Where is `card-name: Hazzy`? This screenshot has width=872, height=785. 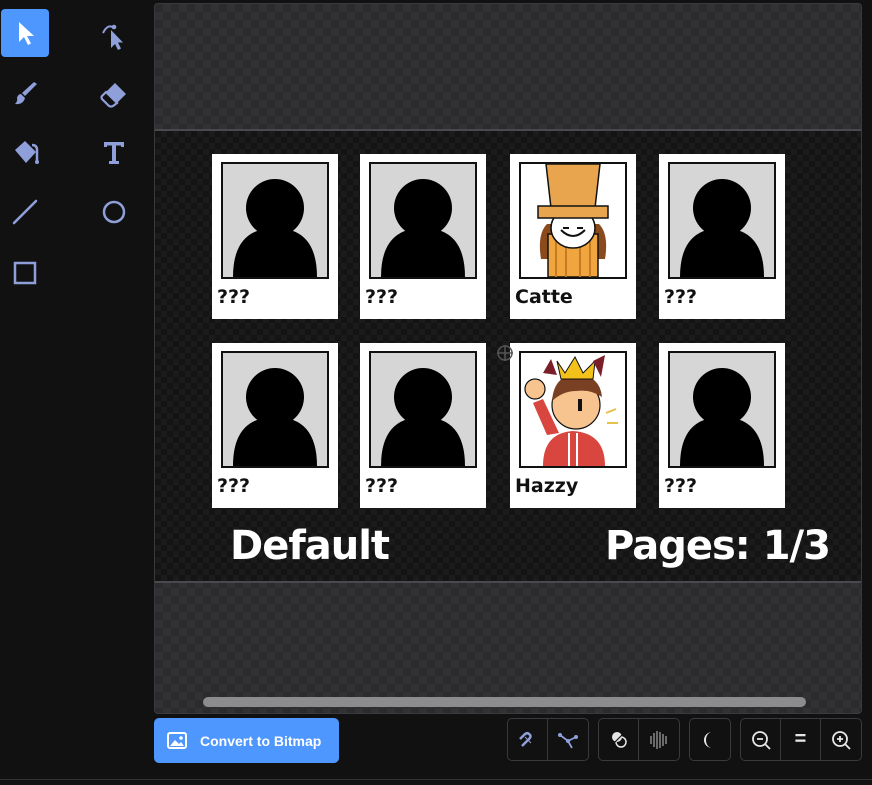
card-name: Hazzy is located at coordinates (547, 486).